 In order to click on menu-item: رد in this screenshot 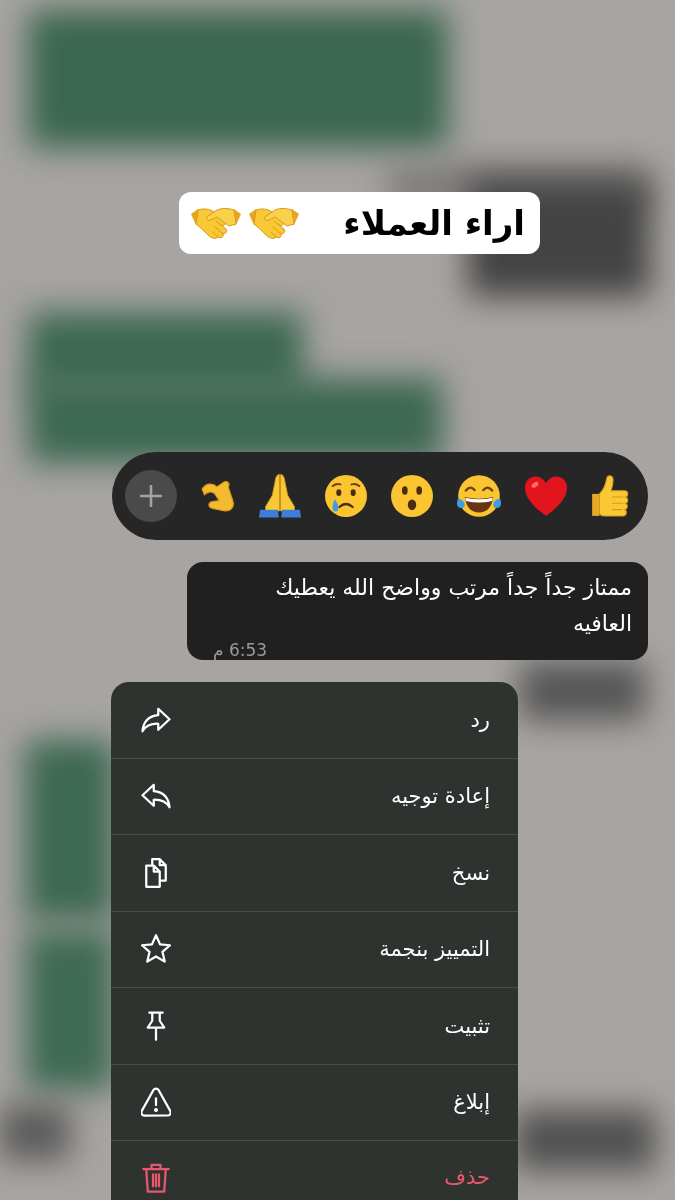, I will do `click(314, 720)`.